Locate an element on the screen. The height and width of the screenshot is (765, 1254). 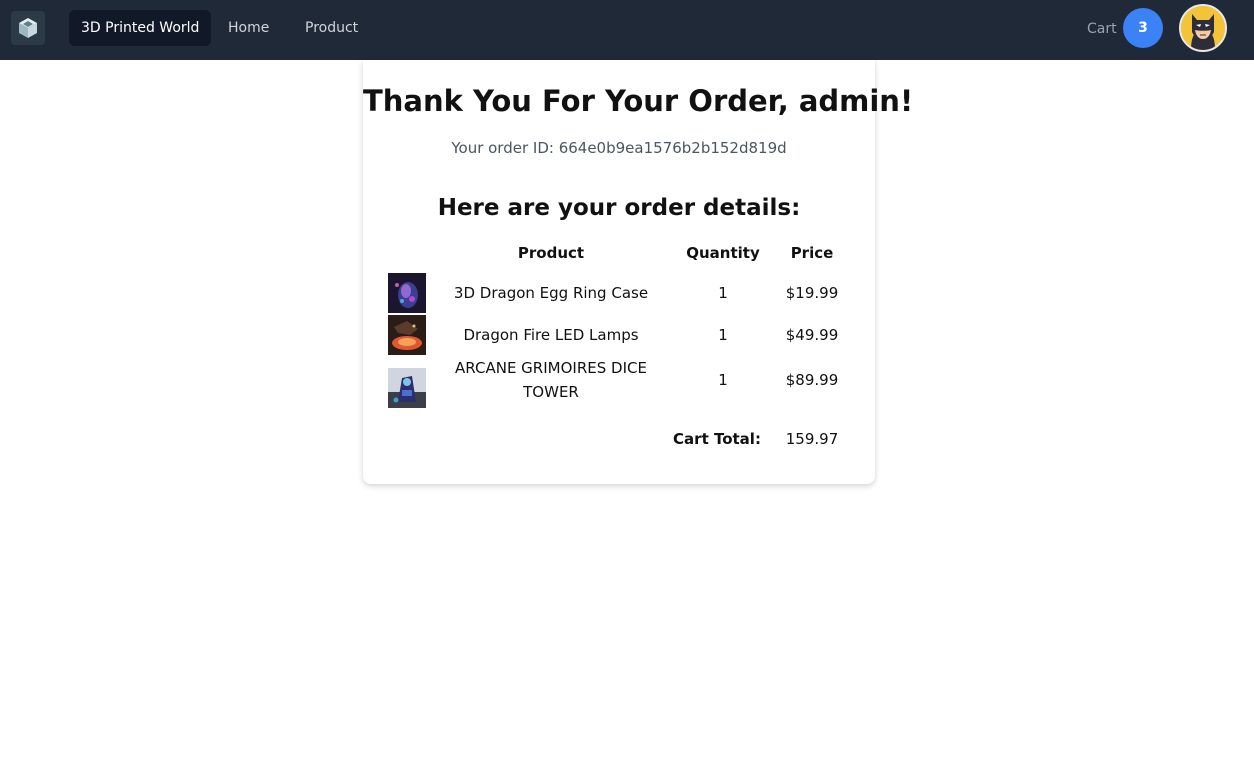
nav-product-link: Product is located at coordinates (331, 28).